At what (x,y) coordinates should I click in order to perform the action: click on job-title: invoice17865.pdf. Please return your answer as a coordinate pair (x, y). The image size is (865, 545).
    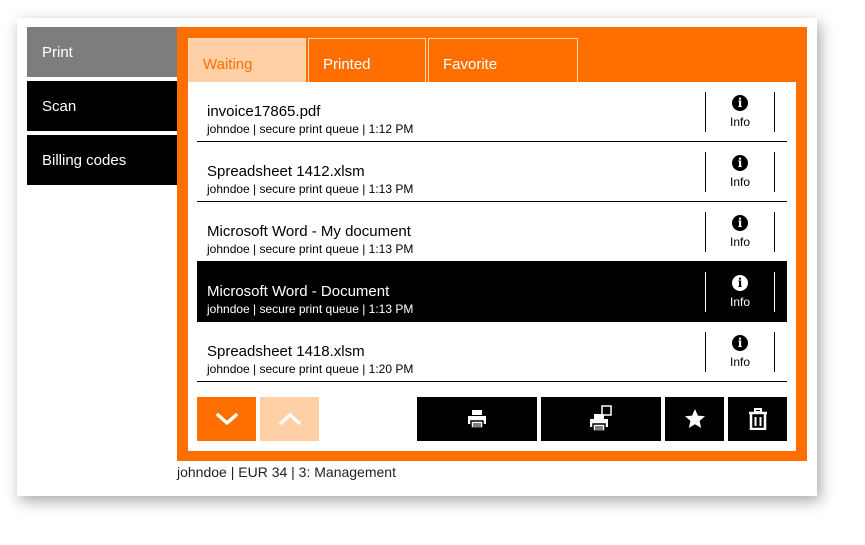
    Looking at the image, I should click on (264, 111).